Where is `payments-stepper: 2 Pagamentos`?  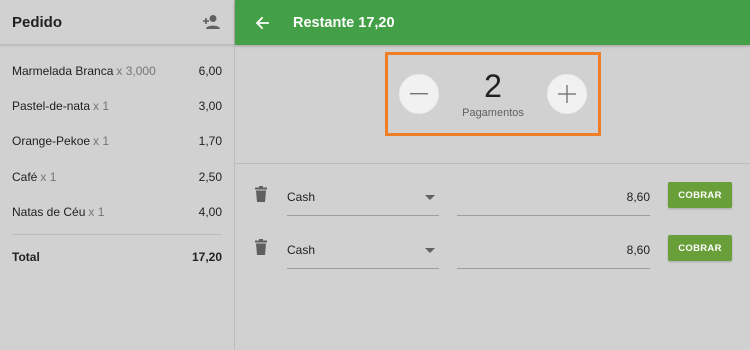 payments-stepper: 2 Pagamentos is located at coordinates (493, 94).